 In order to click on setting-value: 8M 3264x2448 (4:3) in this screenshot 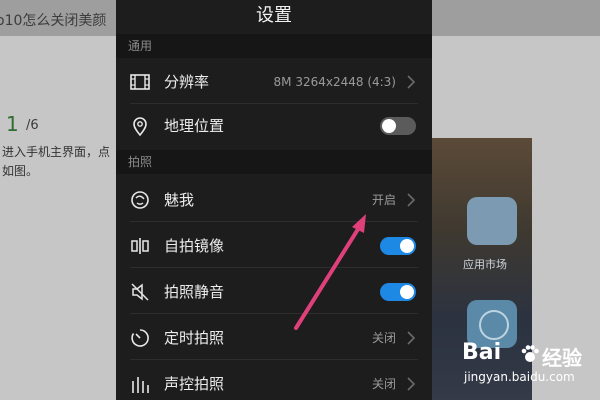, I will do `click(334, 82)`.